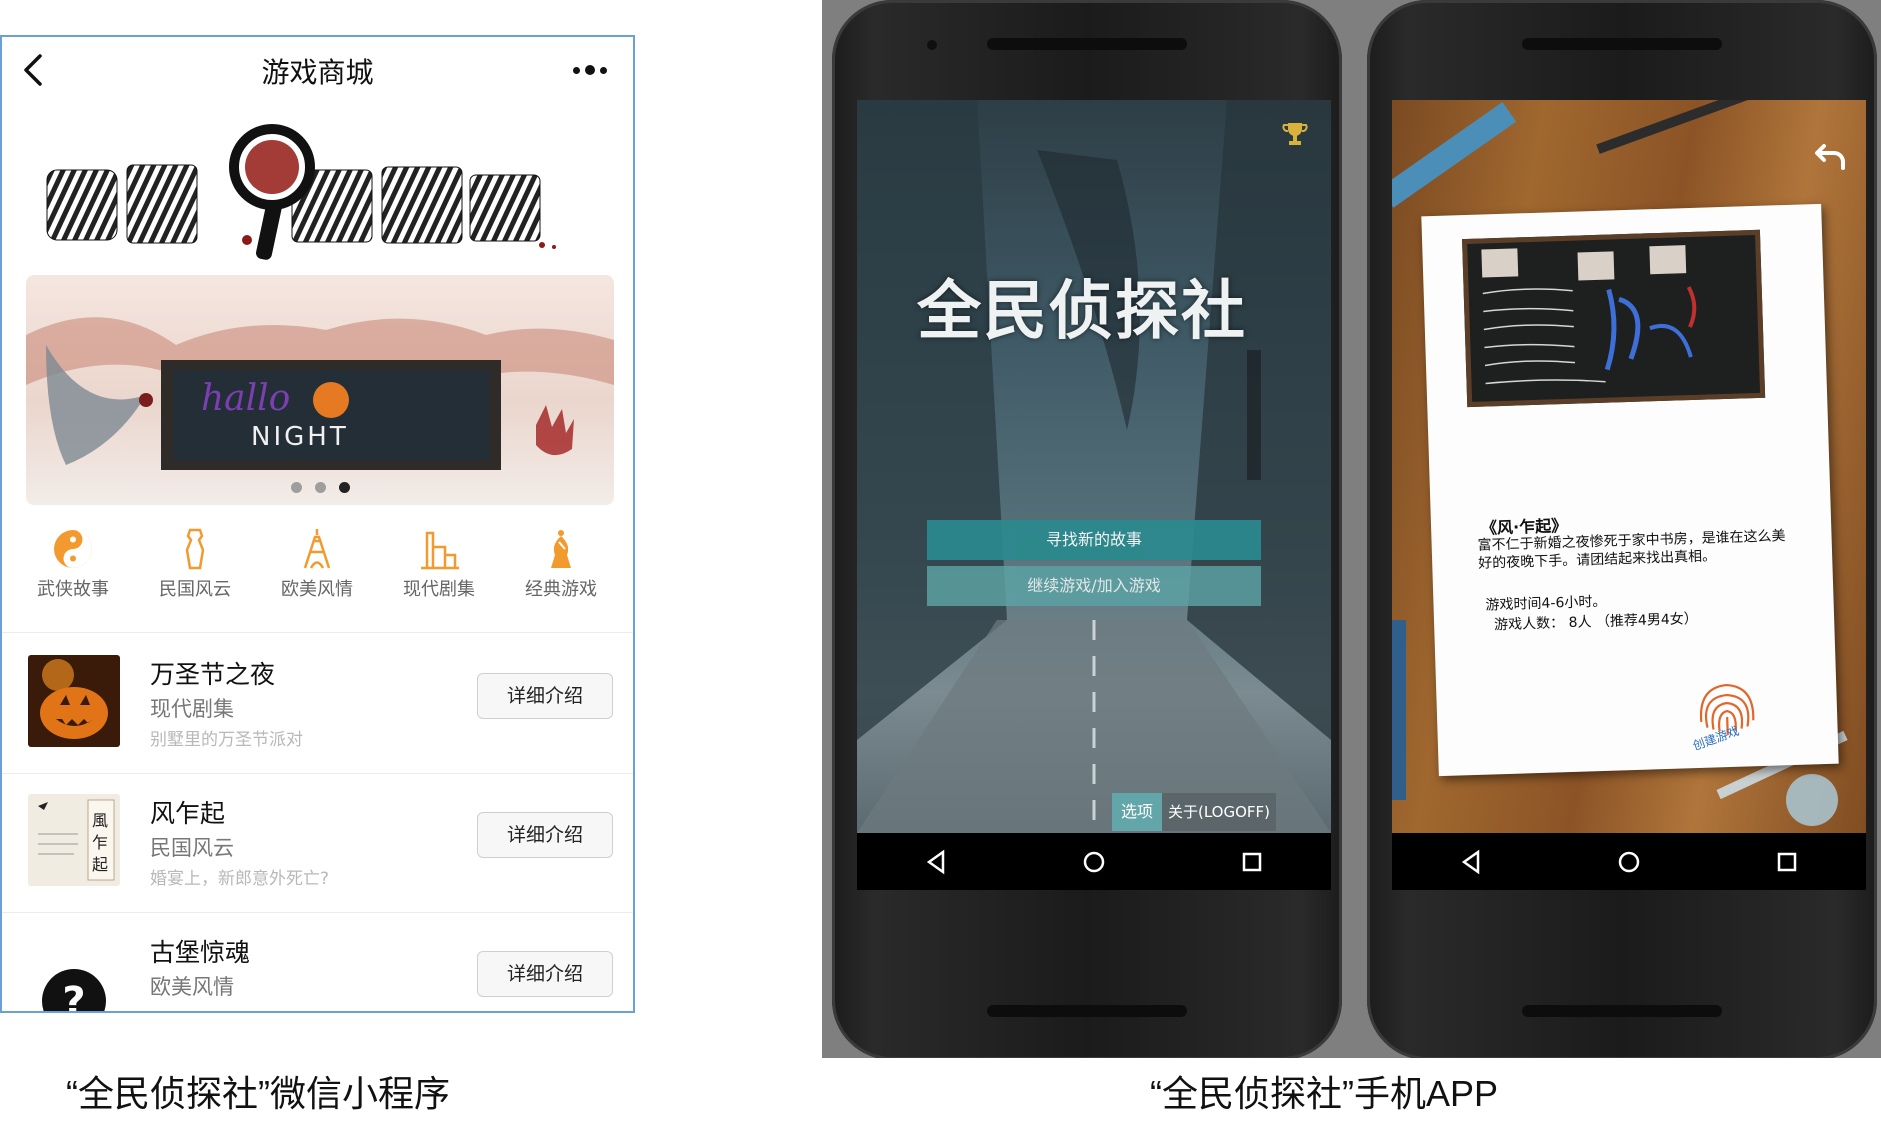  Describe the element at coordinates (200, 952) in the screenshot. I see `game-name: 古堡惊魂` at that location.